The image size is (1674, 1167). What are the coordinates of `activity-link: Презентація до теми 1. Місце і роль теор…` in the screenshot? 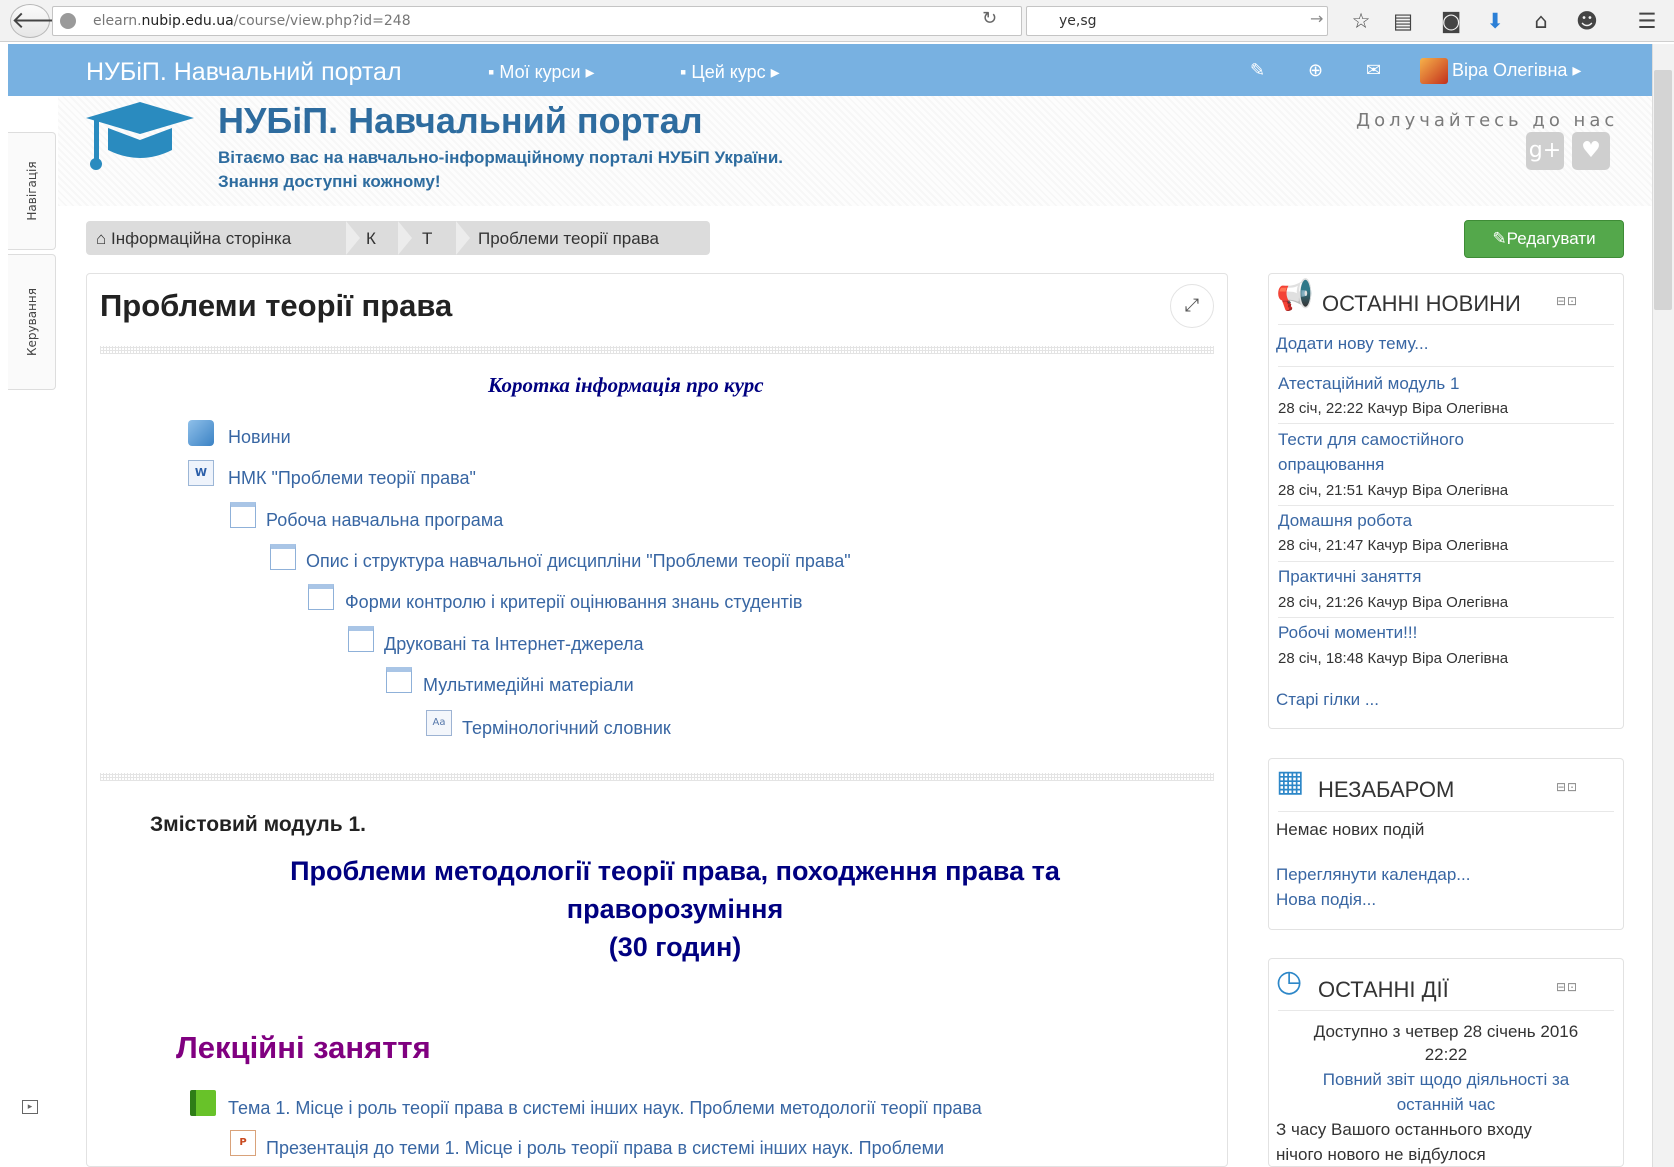 It's located at (605, 1148).